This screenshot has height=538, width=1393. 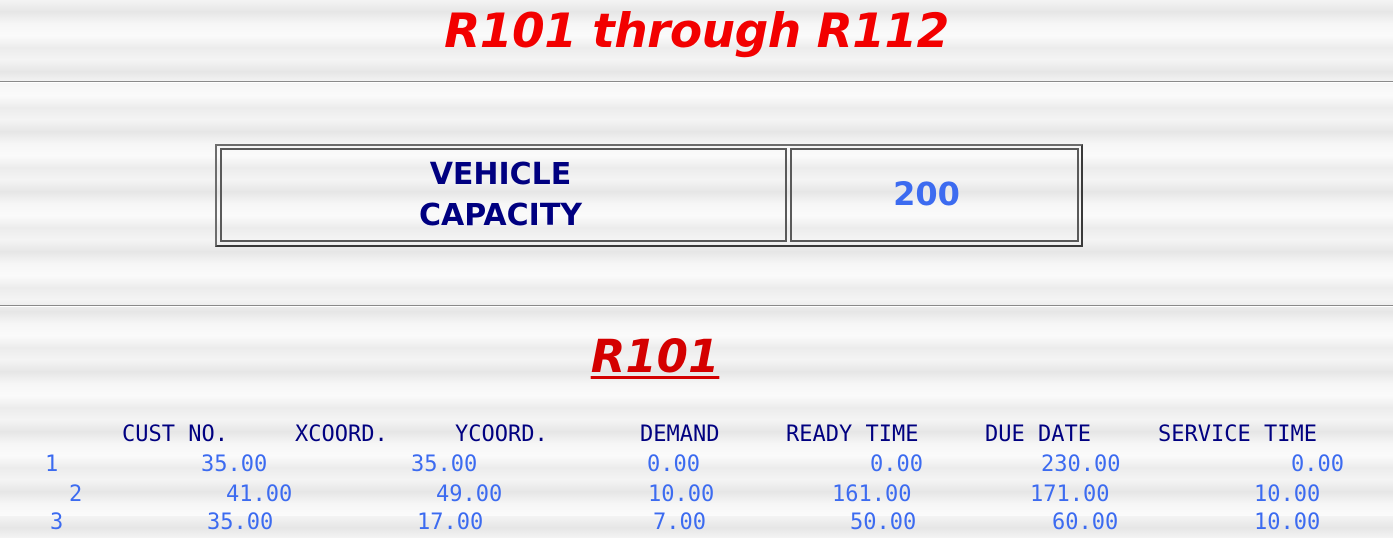 What do you see at coordinates (655, 356) in the screenshot?
I see `section-title: R101` at bounding box center [655, 356].